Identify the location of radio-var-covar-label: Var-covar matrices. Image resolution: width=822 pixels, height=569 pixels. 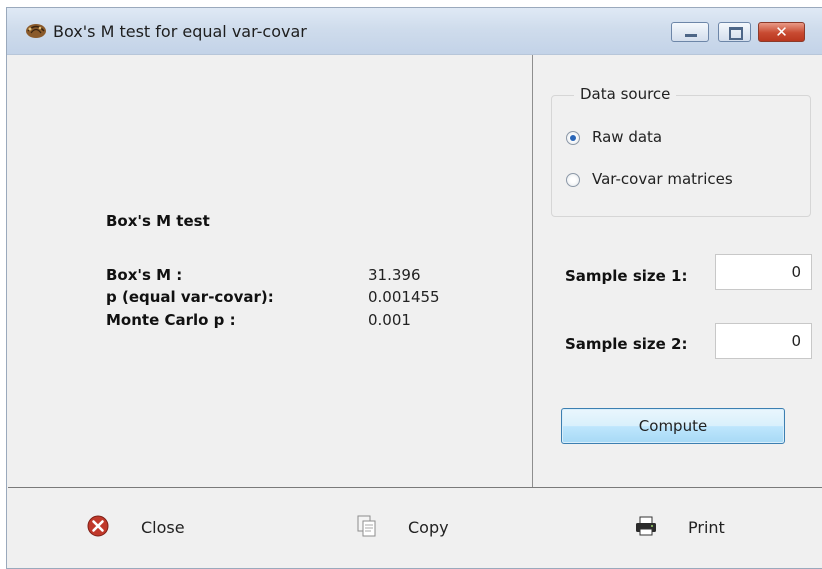
(662, 179).